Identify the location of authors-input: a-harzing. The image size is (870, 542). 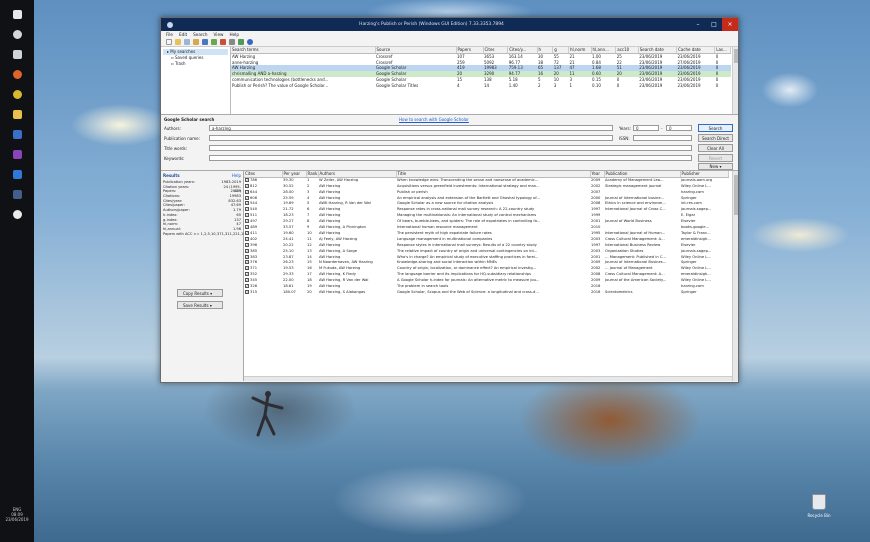
(411, 128).